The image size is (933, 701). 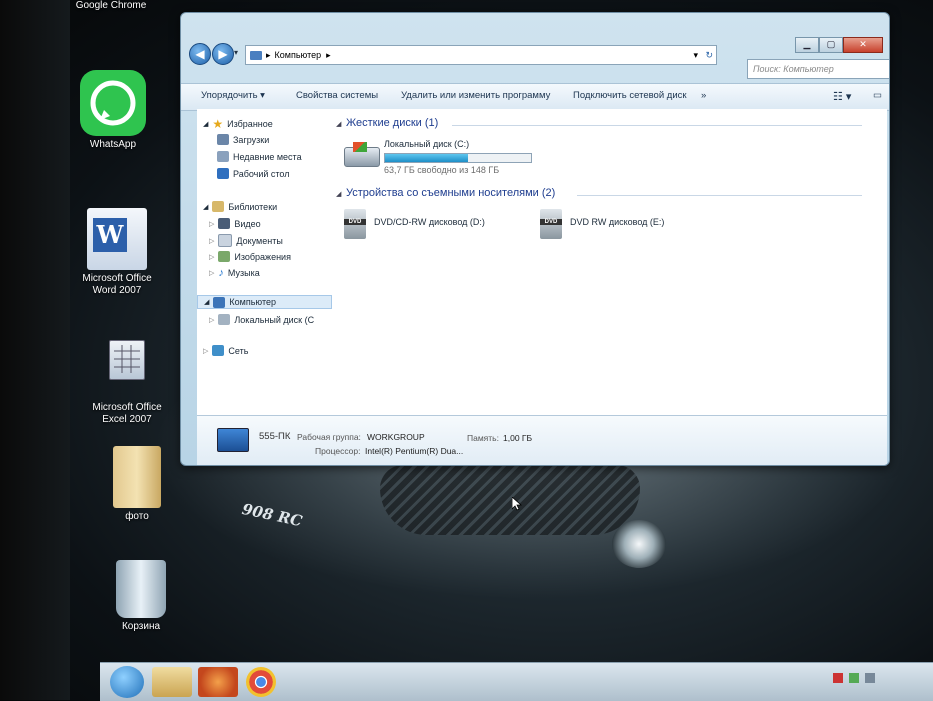 What do you see at coordinates (240, 206) in the screenshot?
I see `nav-libraries: ◢ Библиотеки` at bounding box center [240, 206].